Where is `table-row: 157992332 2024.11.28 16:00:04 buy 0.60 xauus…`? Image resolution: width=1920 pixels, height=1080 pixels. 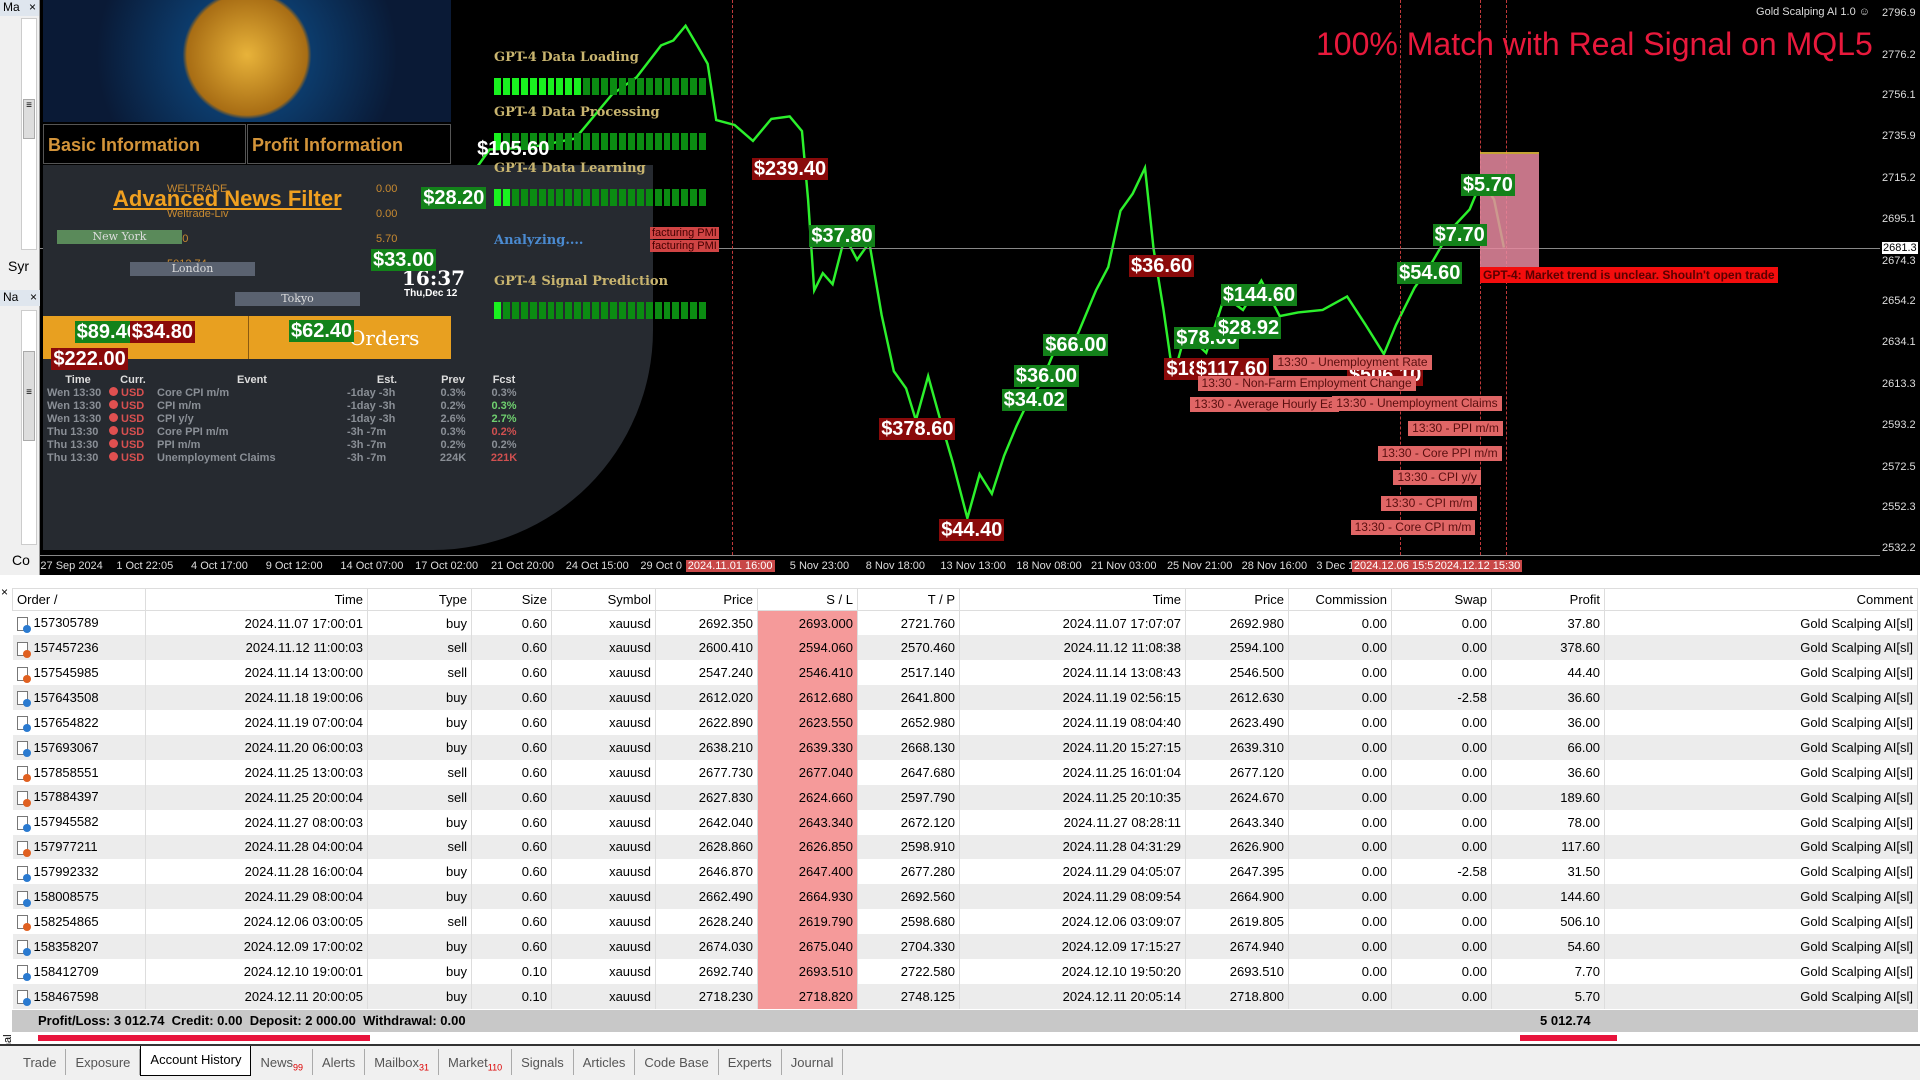 table-row: 157992332 2024.11.28 16:00:04 buy 0.60 xauus… is located at coordinates (965, 872).